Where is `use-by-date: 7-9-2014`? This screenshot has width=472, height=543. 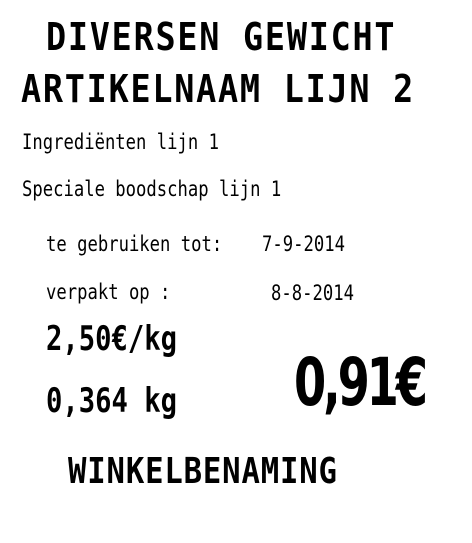 use-by-date: 7-9-2014 is located at coordinates (303, 244).